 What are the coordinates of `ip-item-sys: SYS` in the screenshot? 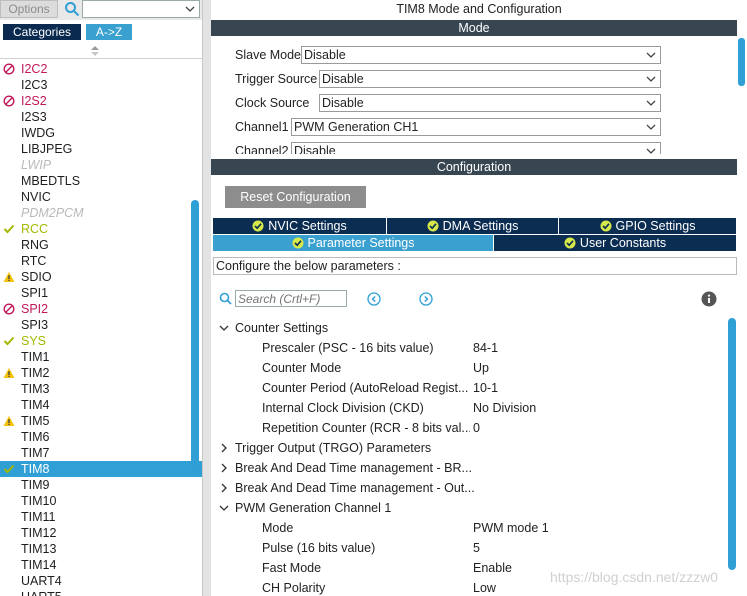 It's located at (101, 341).